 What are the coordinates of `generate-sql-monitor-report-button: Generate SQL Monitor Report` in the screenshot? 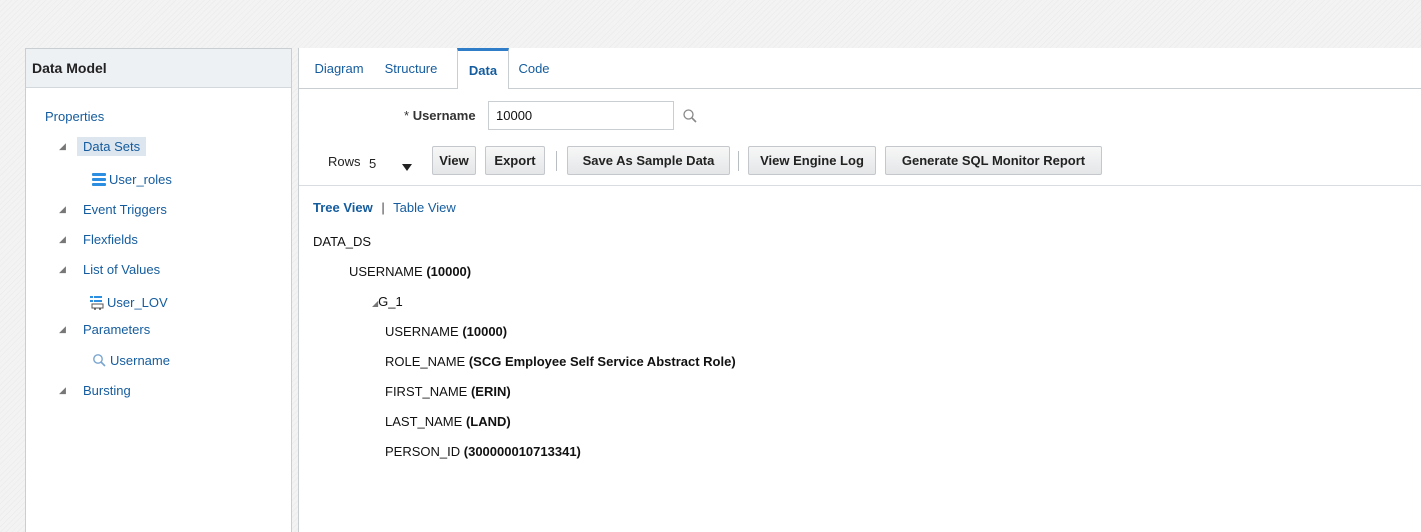 It's located at (993, 160).